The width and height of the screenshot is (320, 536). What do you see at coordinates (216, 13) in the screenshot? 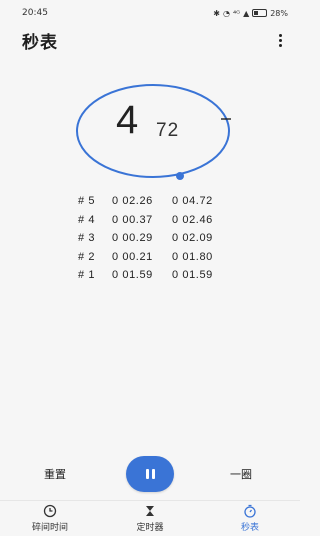
I see `bluetooth-icon: ✱` at bounding box center [216, 13].